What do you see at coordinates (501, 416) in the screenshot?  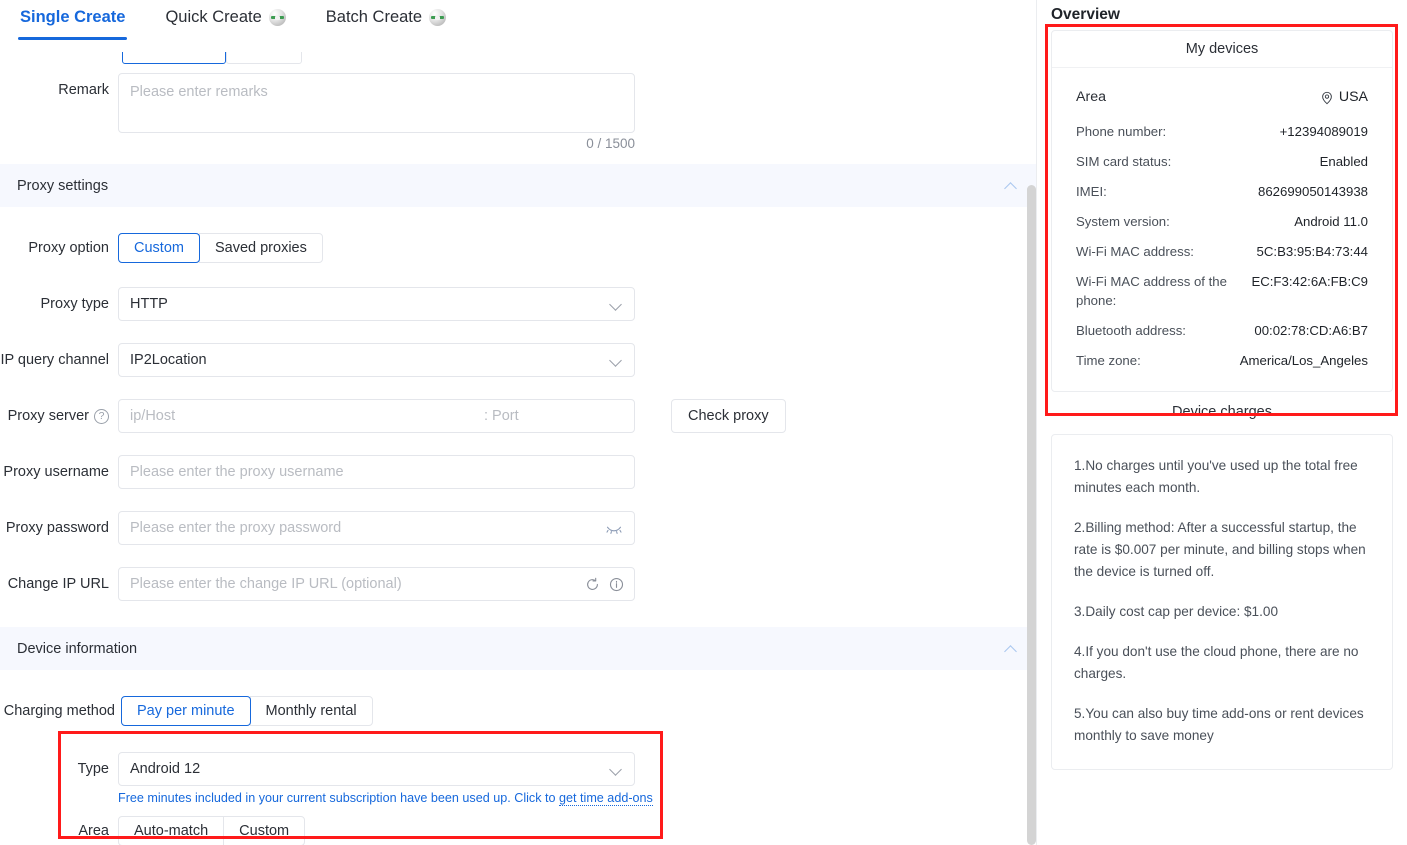 I see `proxy-server-port-placeholder: : Port` at bounding box center [501, 416].